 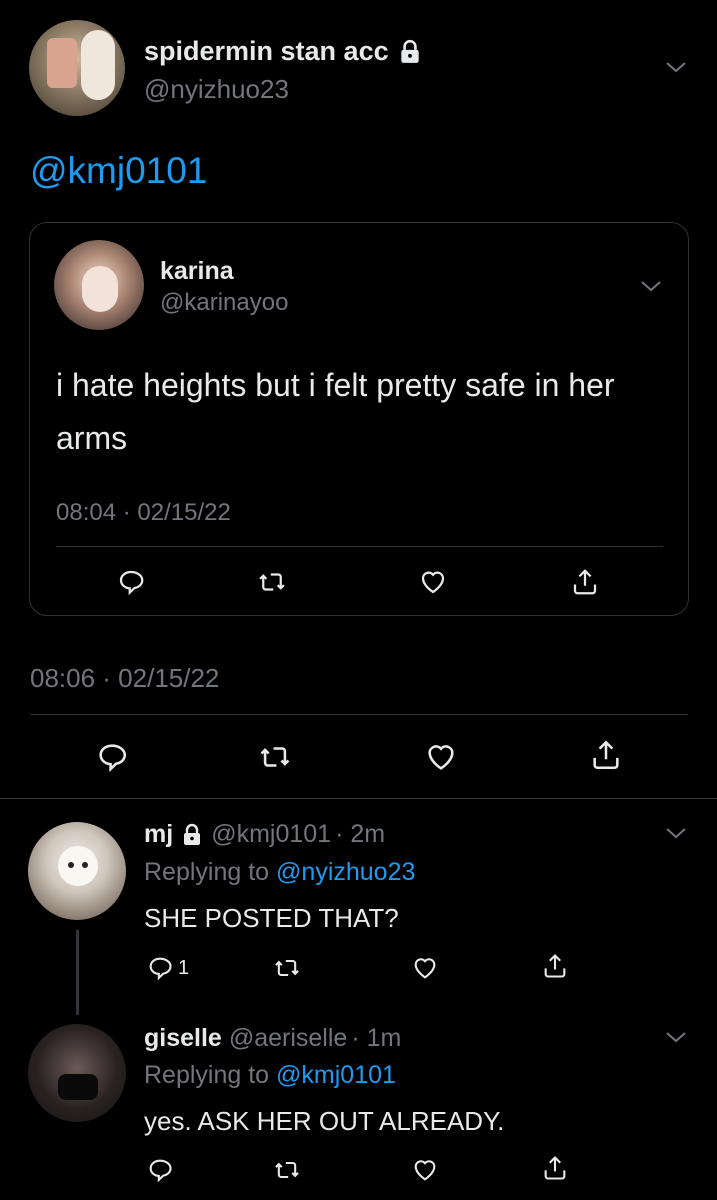 What do you see at coordinates (125, 678) in the screenshot?
I see `main-timestamp: 08:06 · 02/15/22` at bounding box center [125, 678].